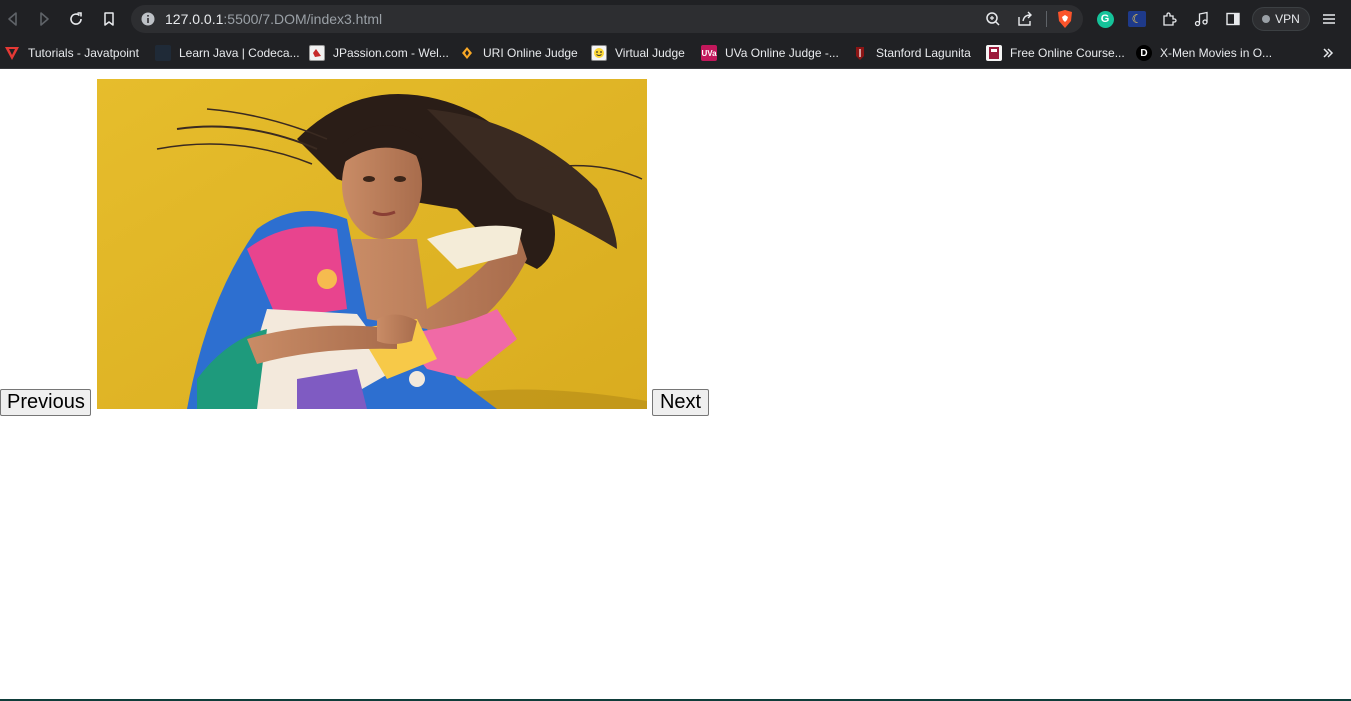 This screenshot has width=1351, height=701. What do you see at coordinates (163, 53) in the screenshot?
I see `codecademy-icon` at bounding box center [163, 53].